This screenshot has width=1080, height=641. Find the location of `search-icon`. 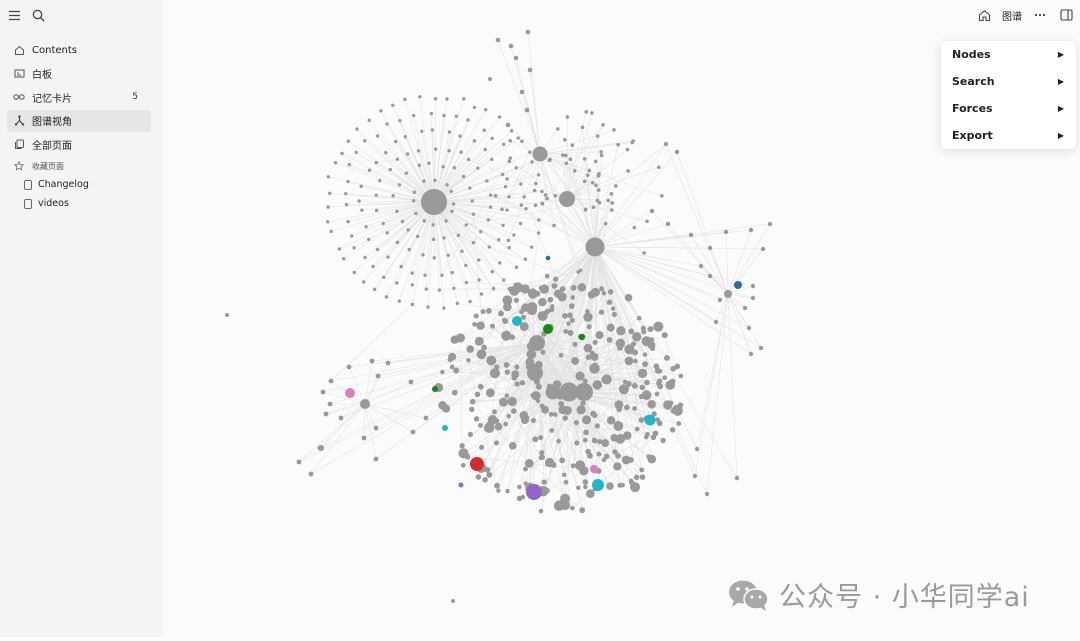

search-icon is located at coordinates (38, 15).